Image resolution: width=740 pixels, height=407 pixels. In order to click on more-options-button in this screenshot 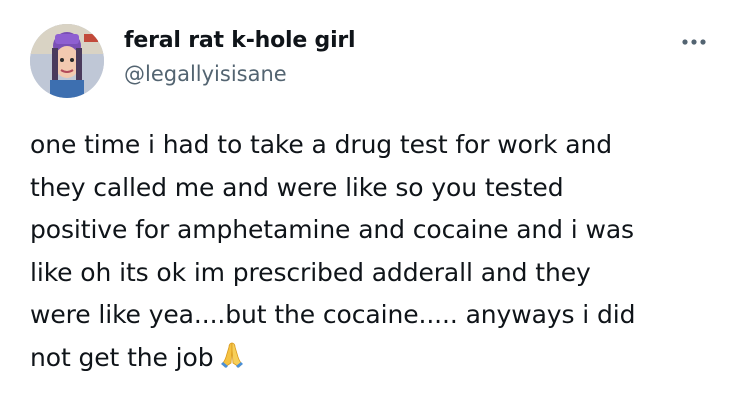, I will do `click(694, 42)`.